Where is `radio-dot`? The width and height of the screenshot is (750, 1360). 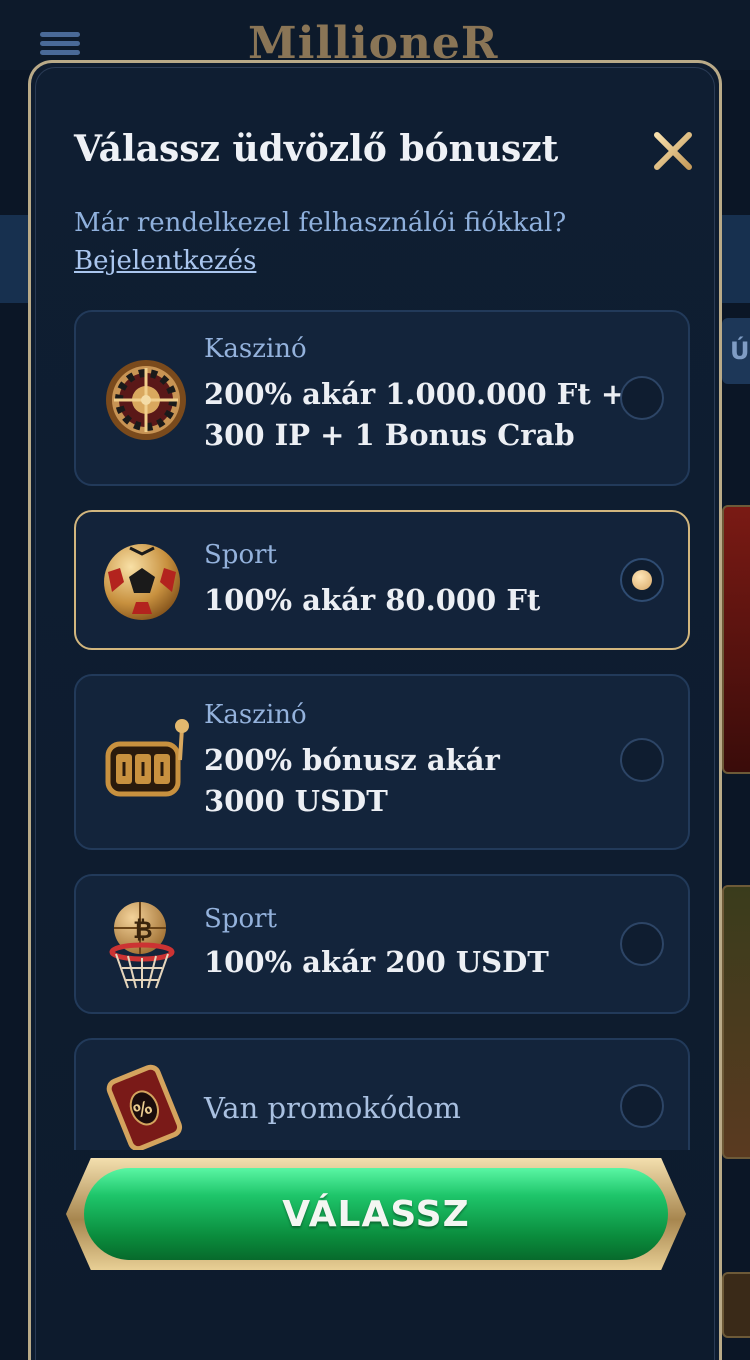 radio-dot is located at coordinates (642, 580).